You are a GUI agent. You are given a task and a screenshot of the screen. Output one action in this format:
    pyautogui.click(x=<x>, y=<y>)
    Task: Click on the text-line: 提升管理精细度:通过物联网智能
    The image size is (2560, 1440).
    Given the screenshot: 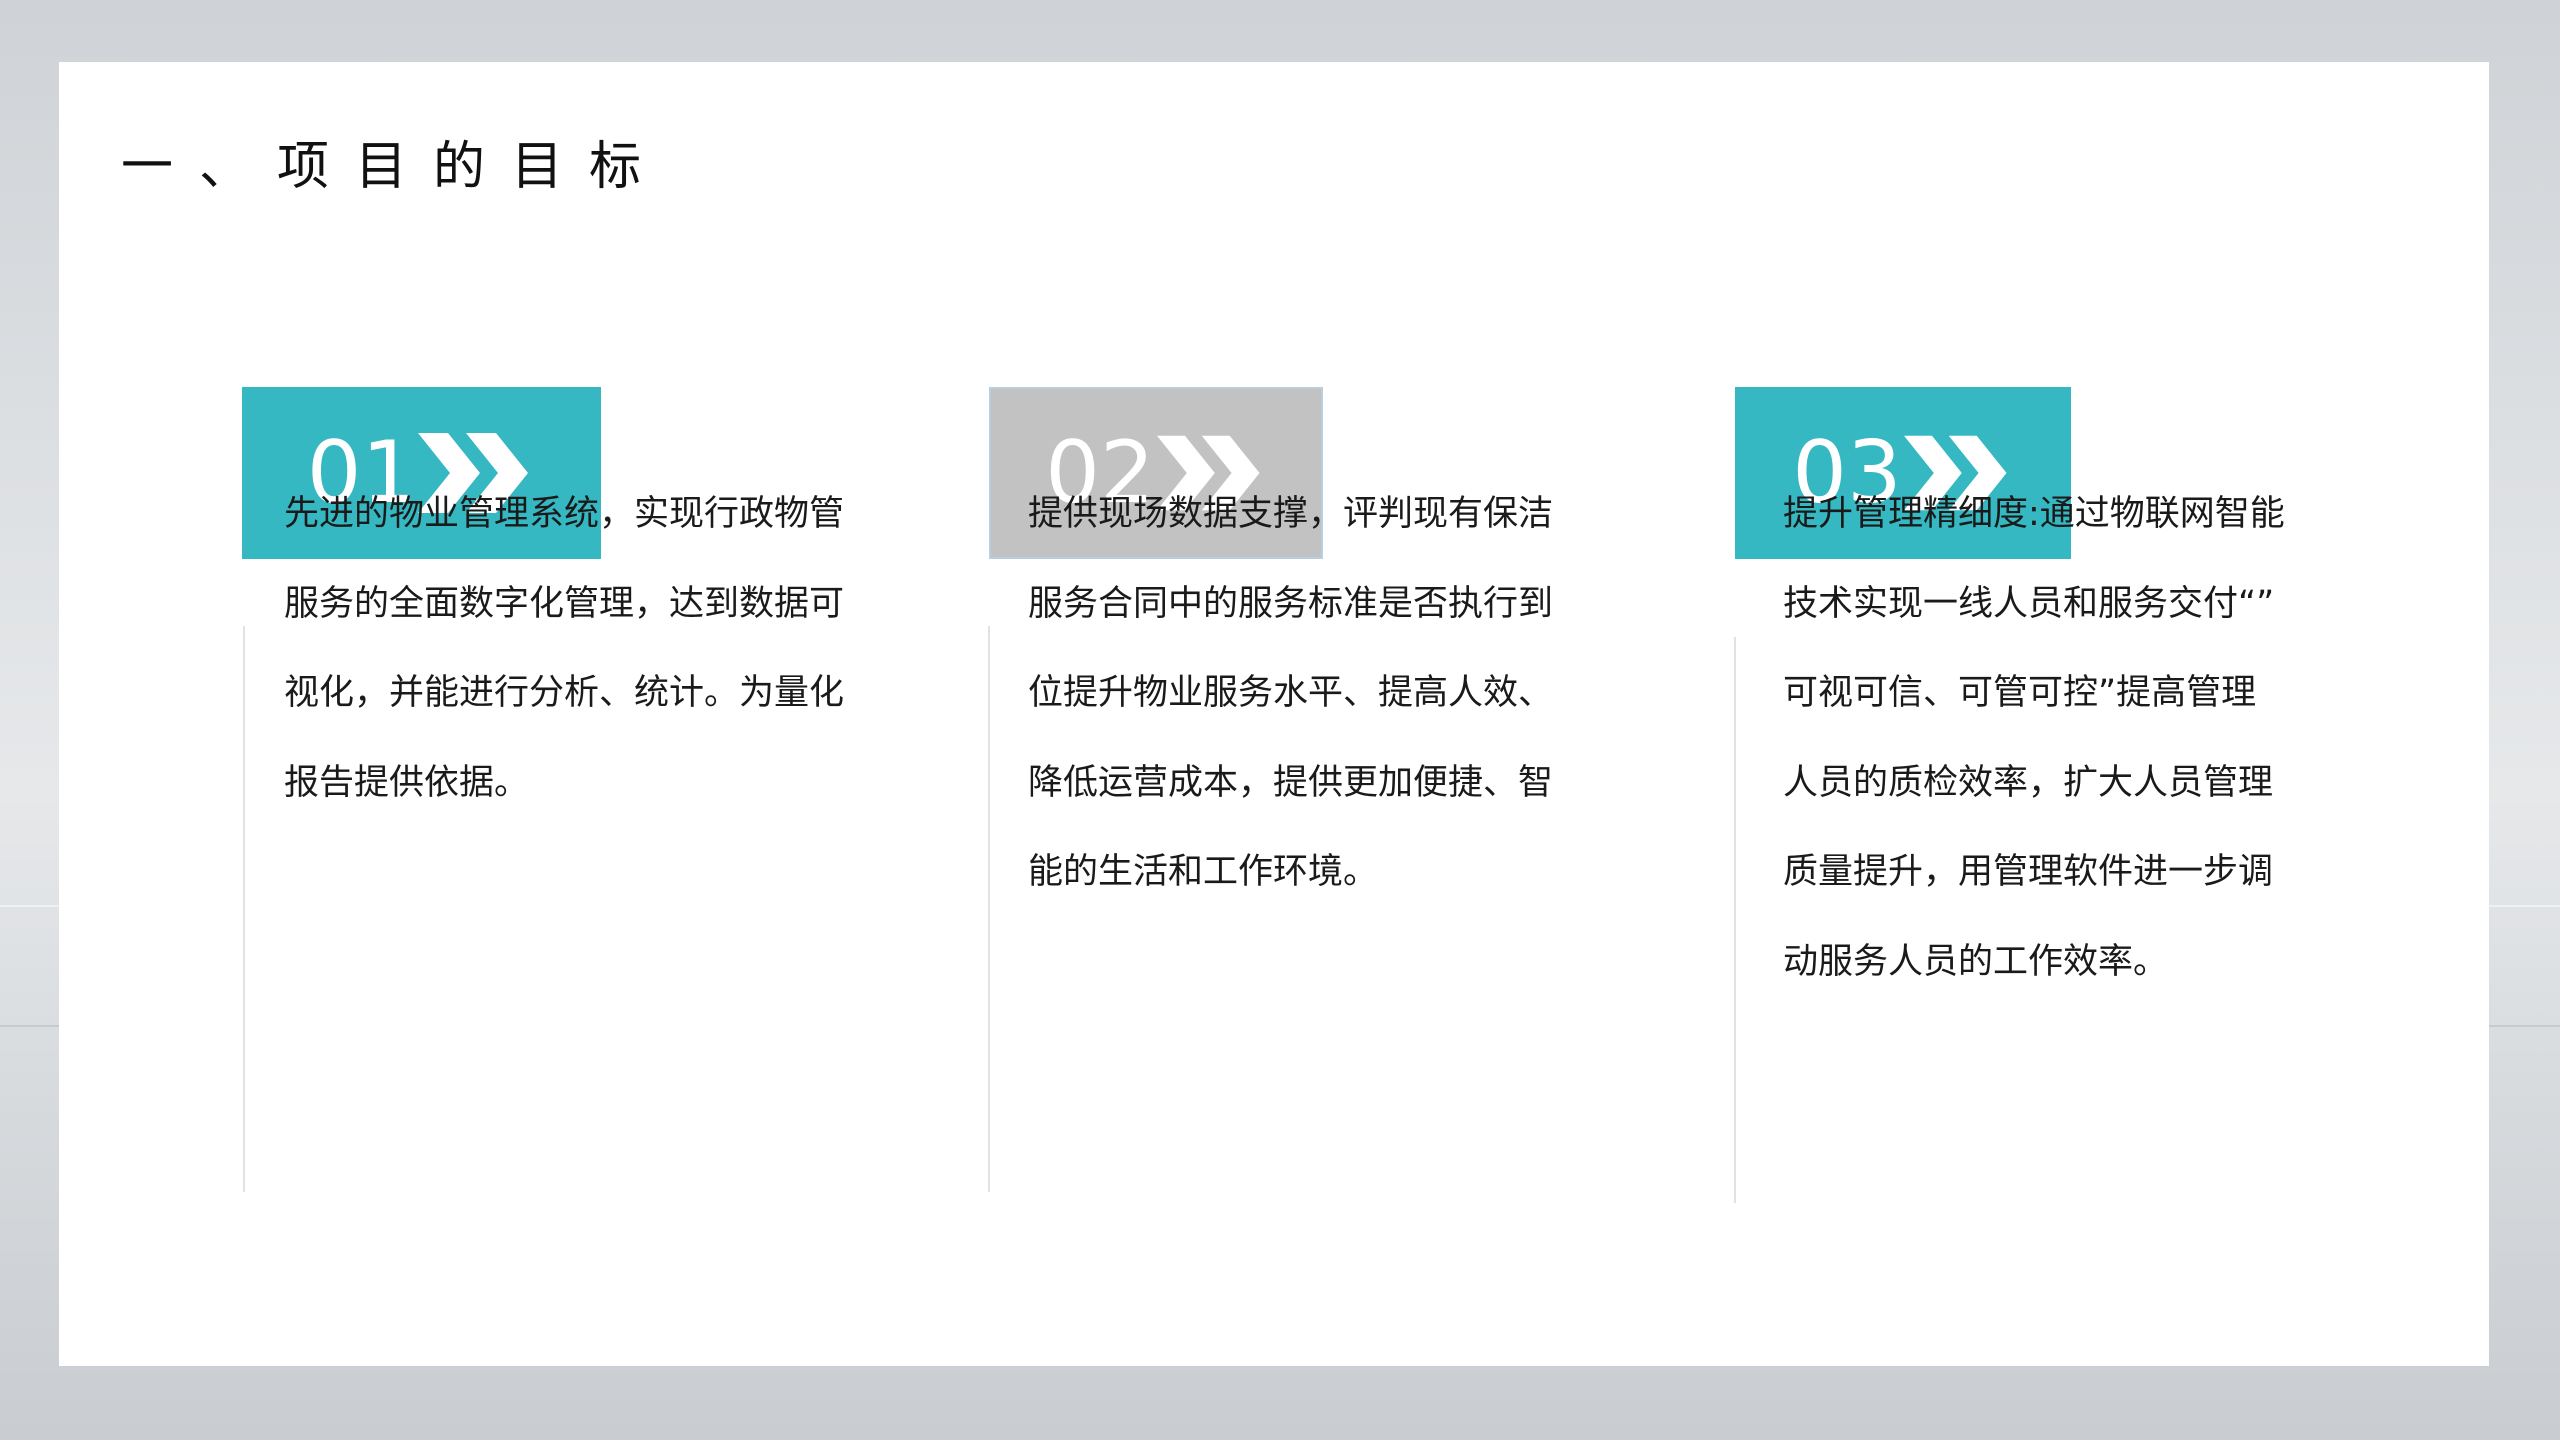 What is the action you would take?
    pyautogui.click(x=2034, y=514)
    